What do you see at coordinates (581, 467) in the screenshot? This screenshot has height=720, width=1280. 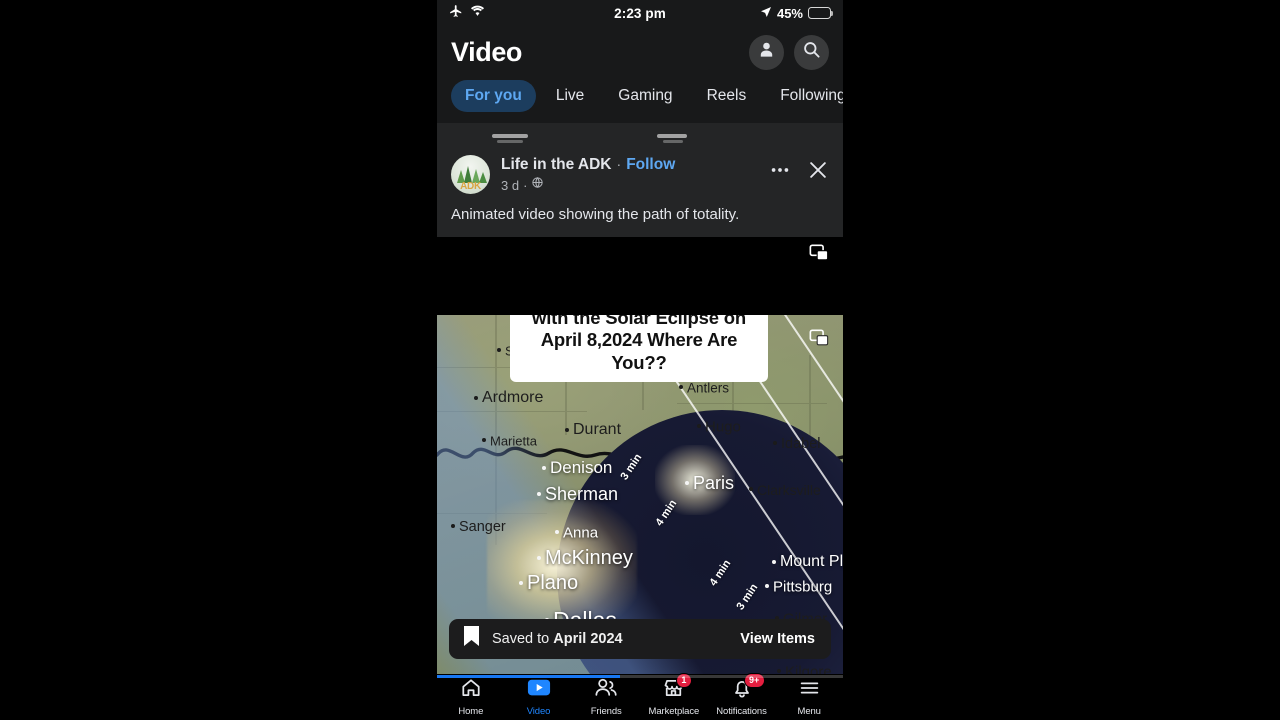 I see `map-city-name: Denison` at bounding box center [581, 467].